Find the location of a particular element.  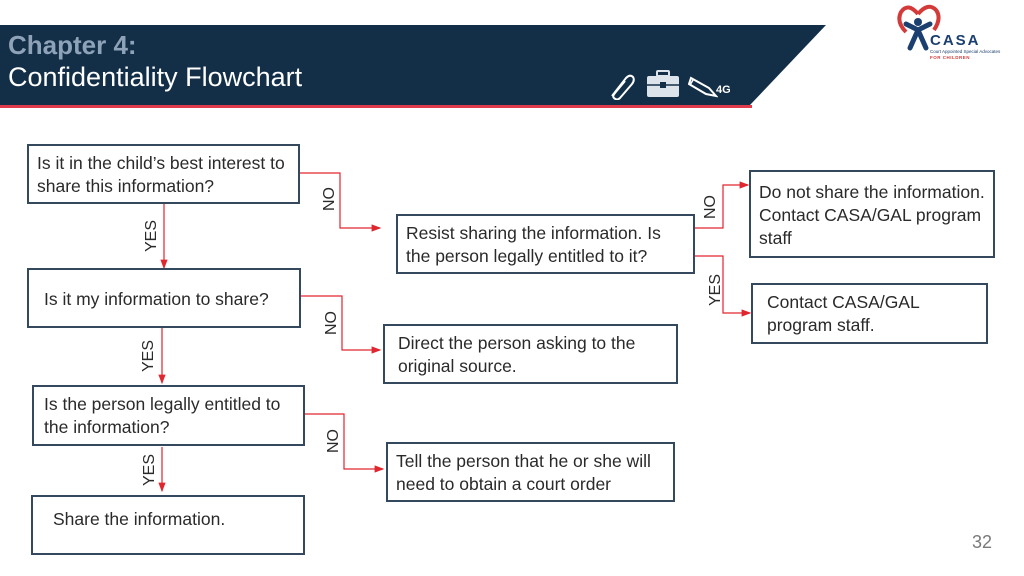

node-share-information: Share the information. is located at coordinates (168, 525).